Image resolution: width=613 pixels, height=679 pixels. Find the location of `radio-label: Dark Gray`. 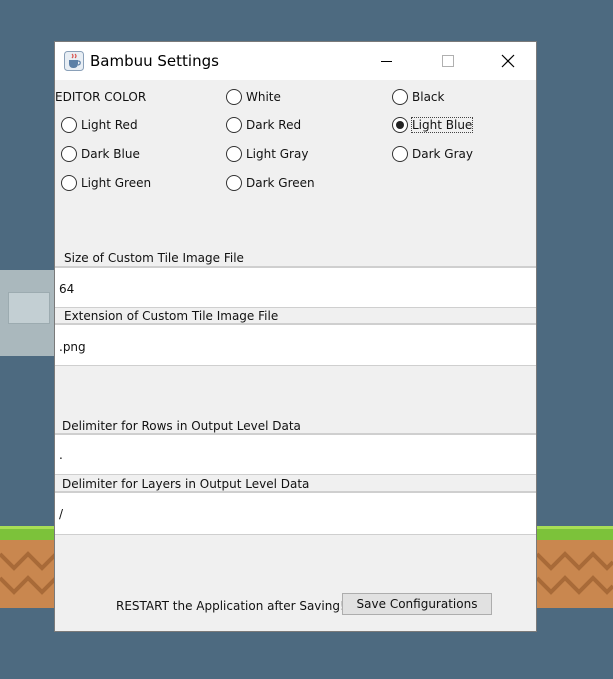

radio-label: Dark Gray is located at coordinates (442, 154).